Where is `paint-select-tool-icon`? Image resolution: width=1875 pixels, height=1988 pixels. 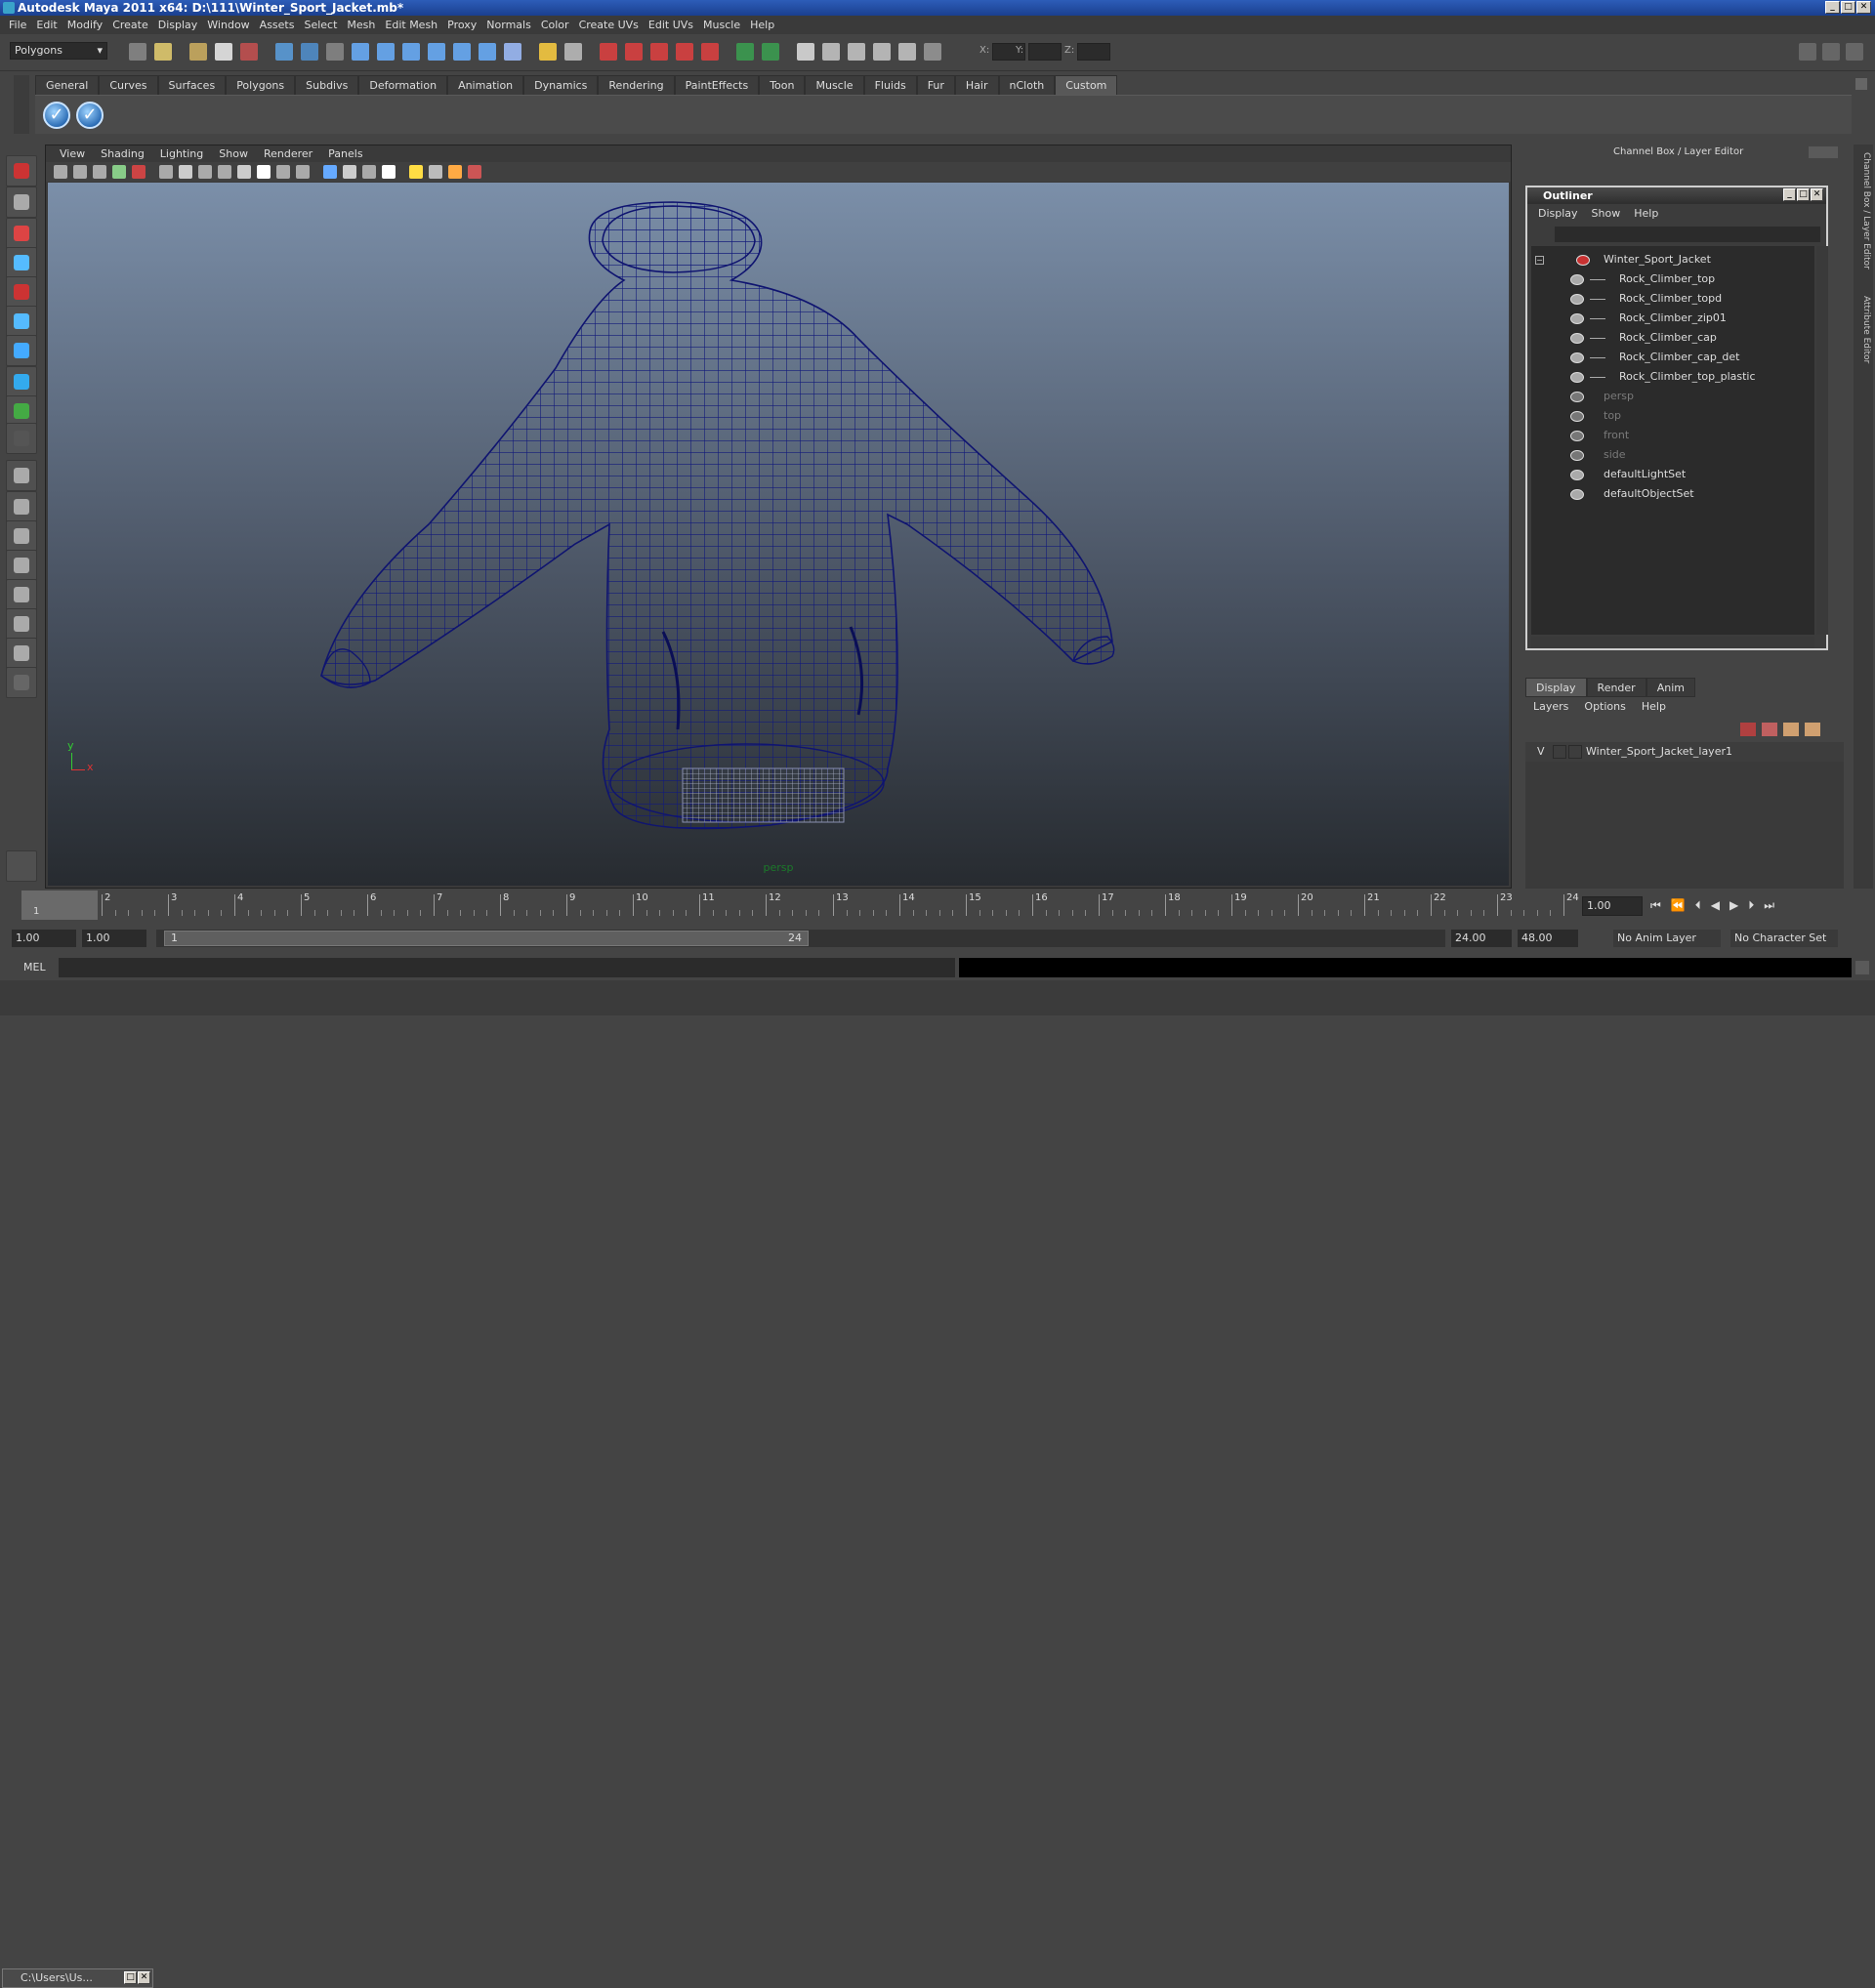 paint-select-tool-icon is located at coordinates (21, 233).